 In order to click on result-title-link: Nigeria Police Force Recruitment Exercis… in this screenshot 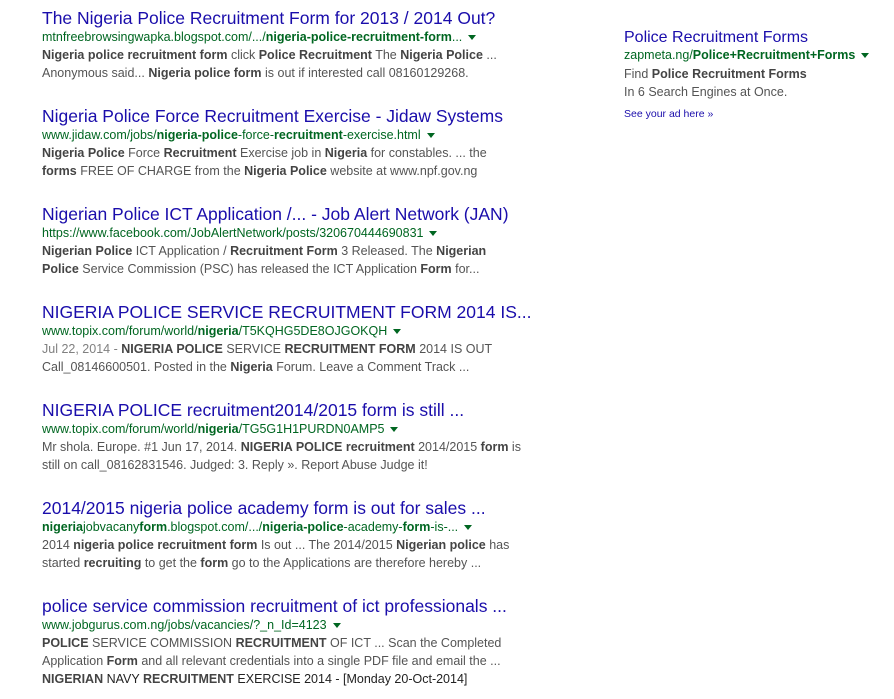, I will do `click(302, 116)`.